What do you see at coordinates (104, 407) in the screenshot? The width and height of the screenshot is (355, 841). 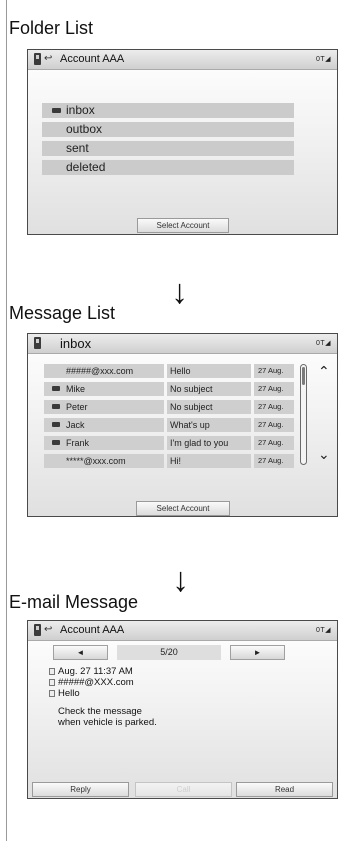 I see `message-from: Peter` at bounding box center [104, 407].